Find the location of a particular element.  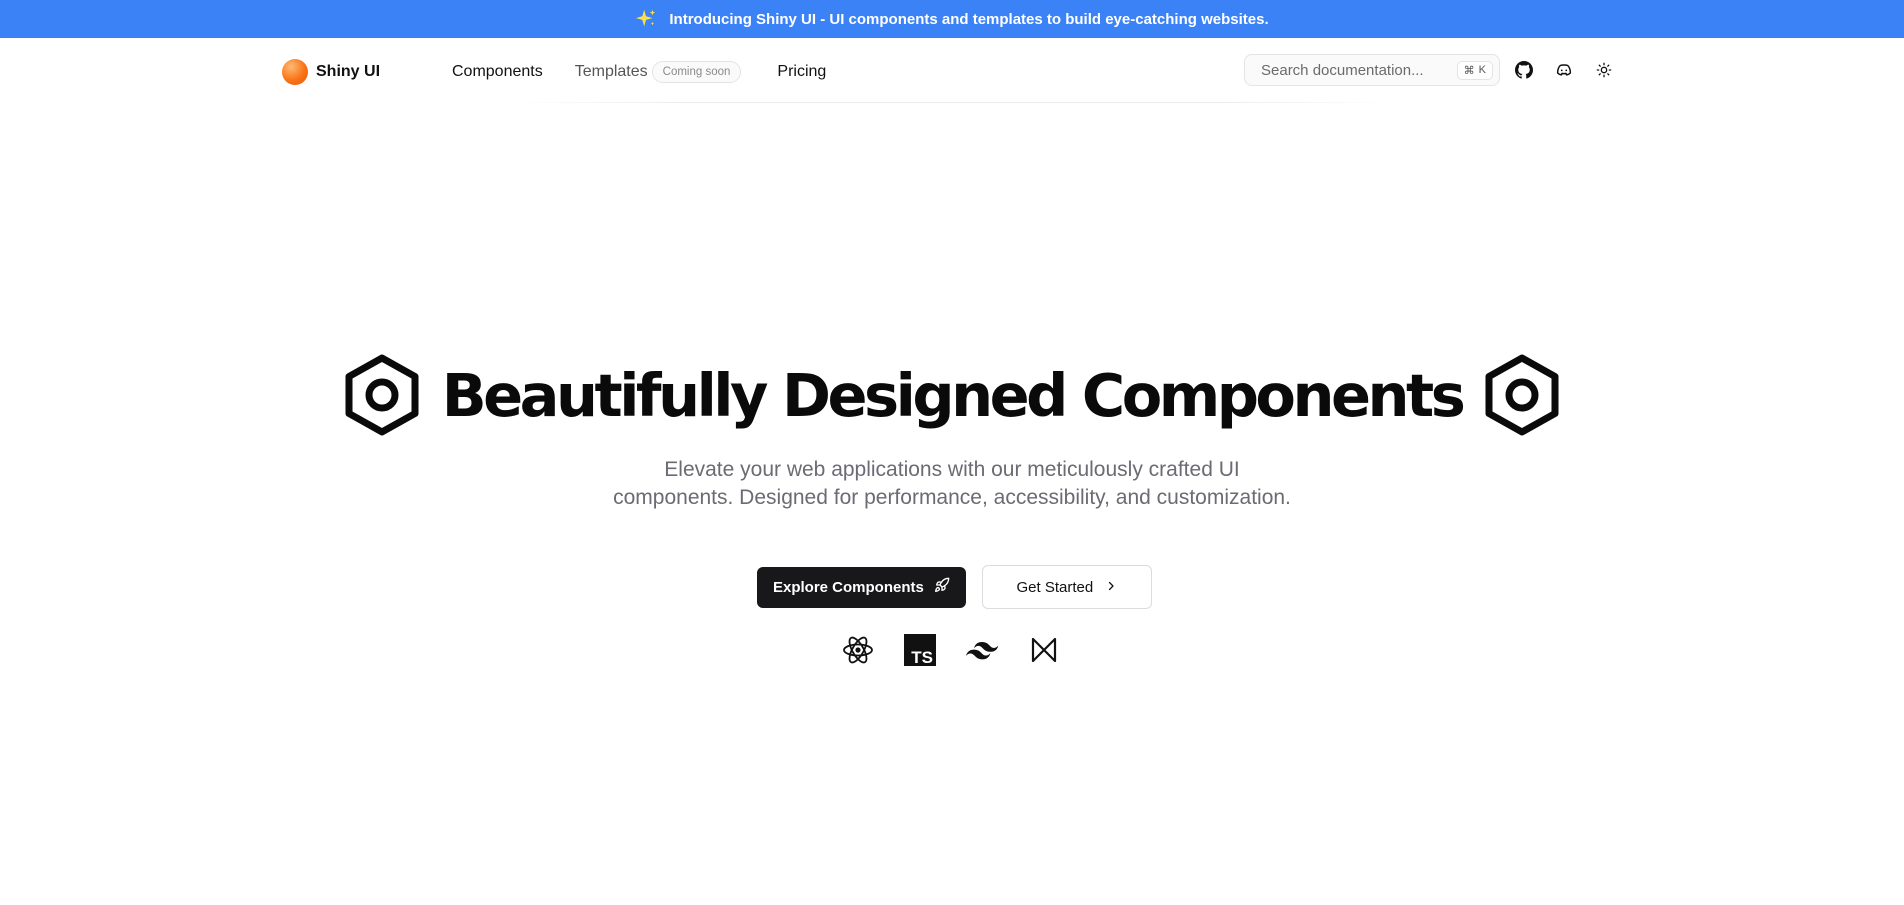

search-input: Search documentation... ⌘ K is located at coordinates (1372, 70).